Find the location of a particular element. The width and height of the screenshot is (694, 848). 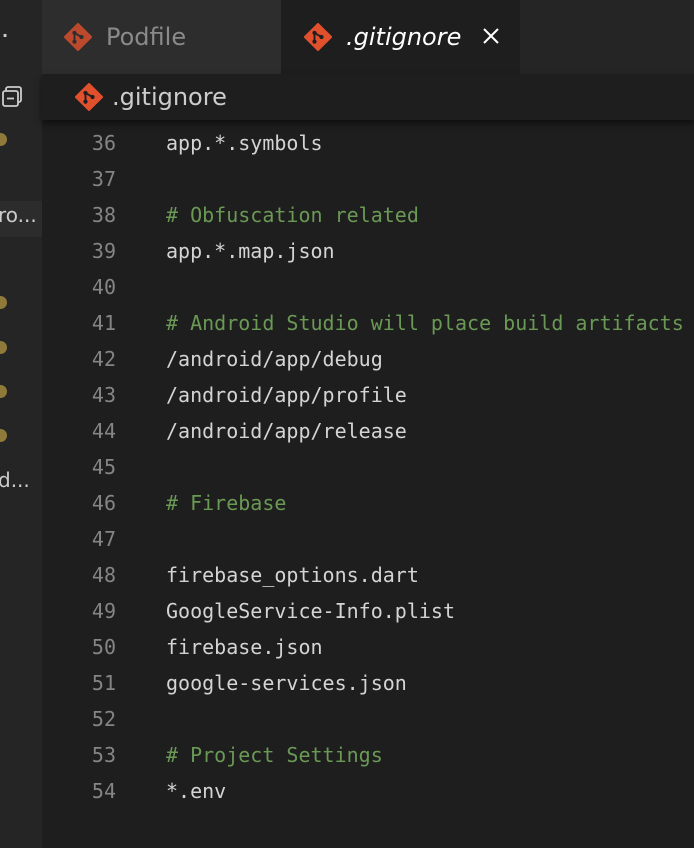

code-line: 48 firebase_options.dart is located at coordinates (368, 575).